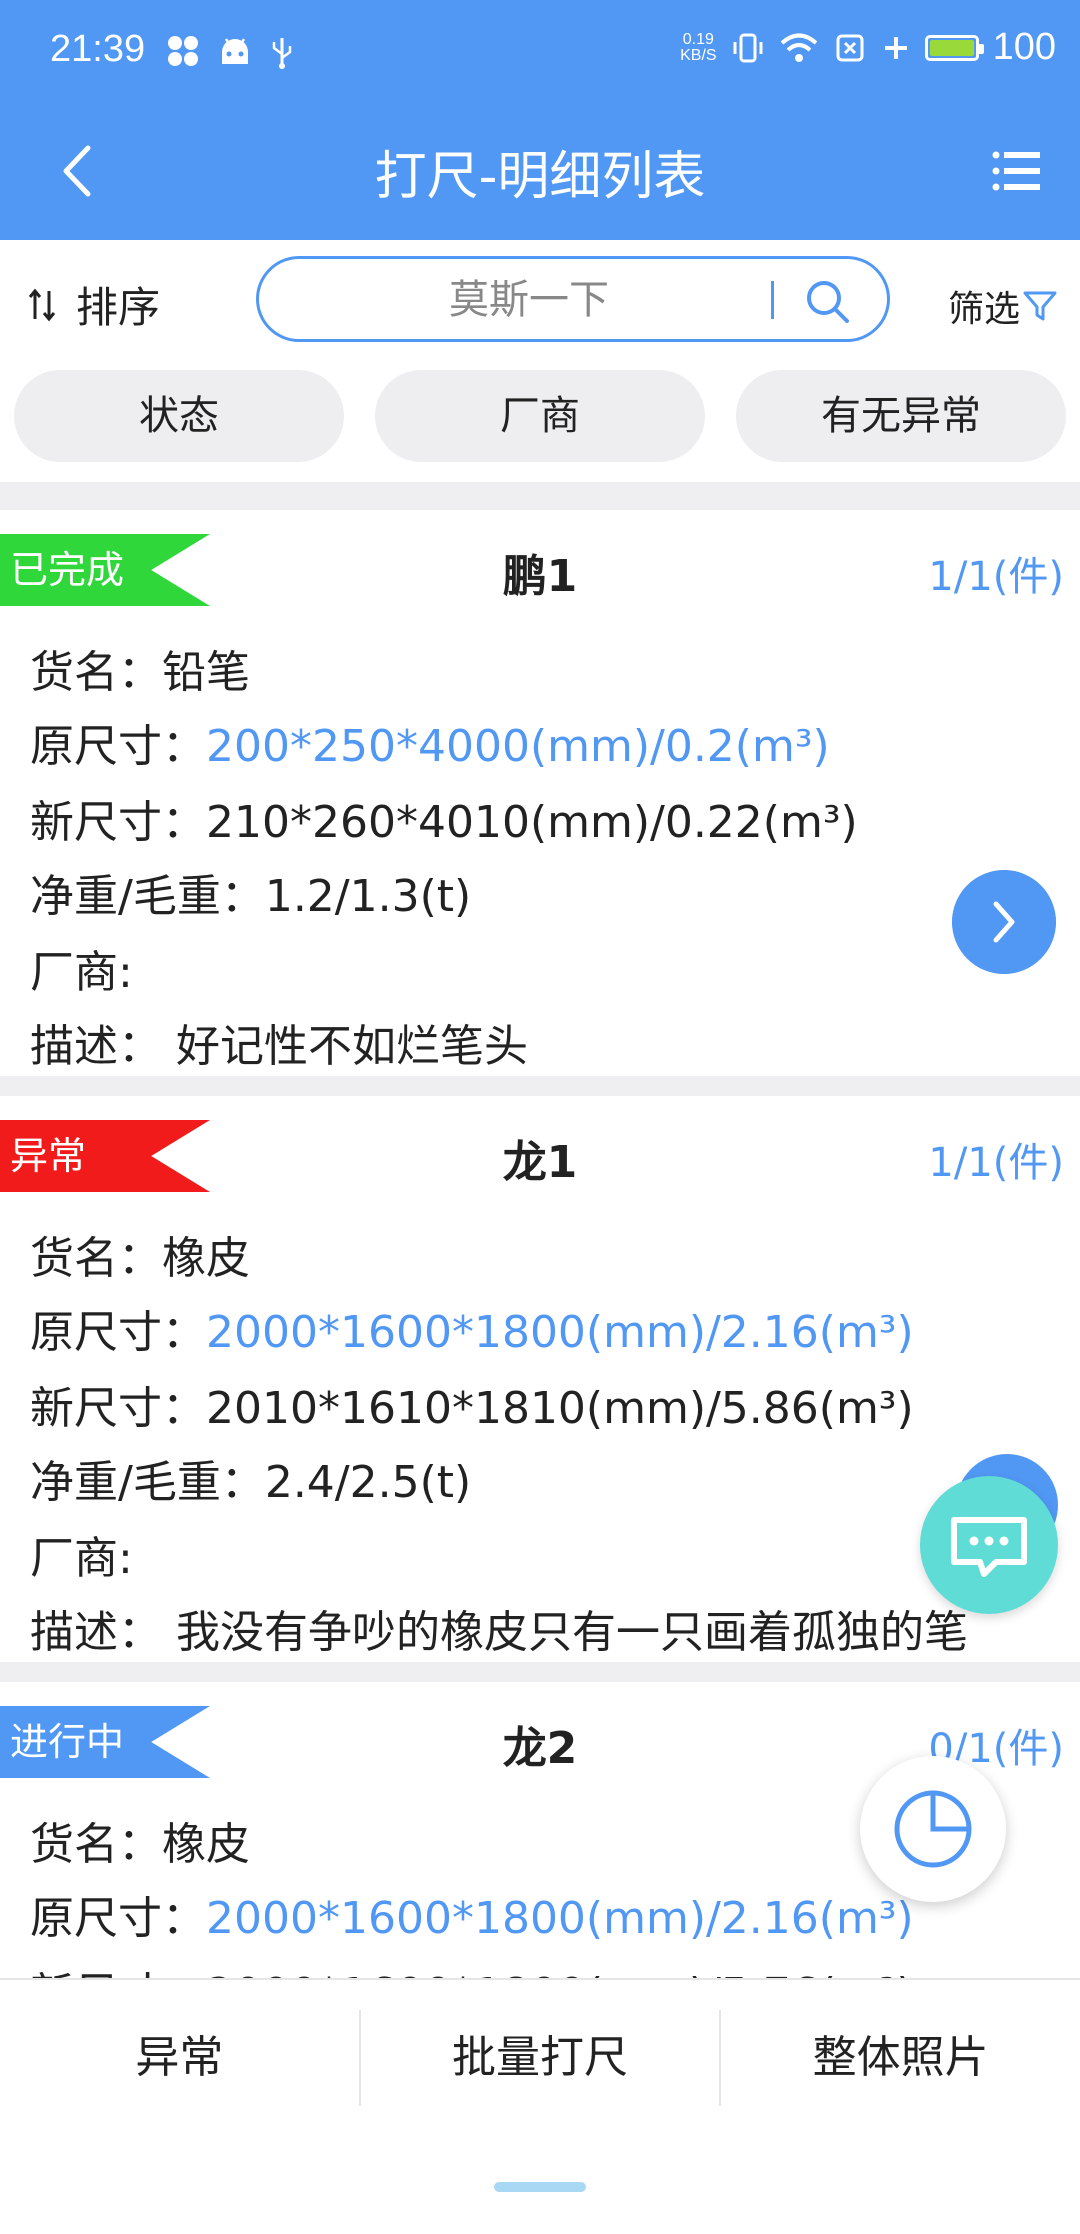 The width and height of the screenshot is (1080, 2234). I want to click on goods-row: 货名：铅笔, so click(140, 672).